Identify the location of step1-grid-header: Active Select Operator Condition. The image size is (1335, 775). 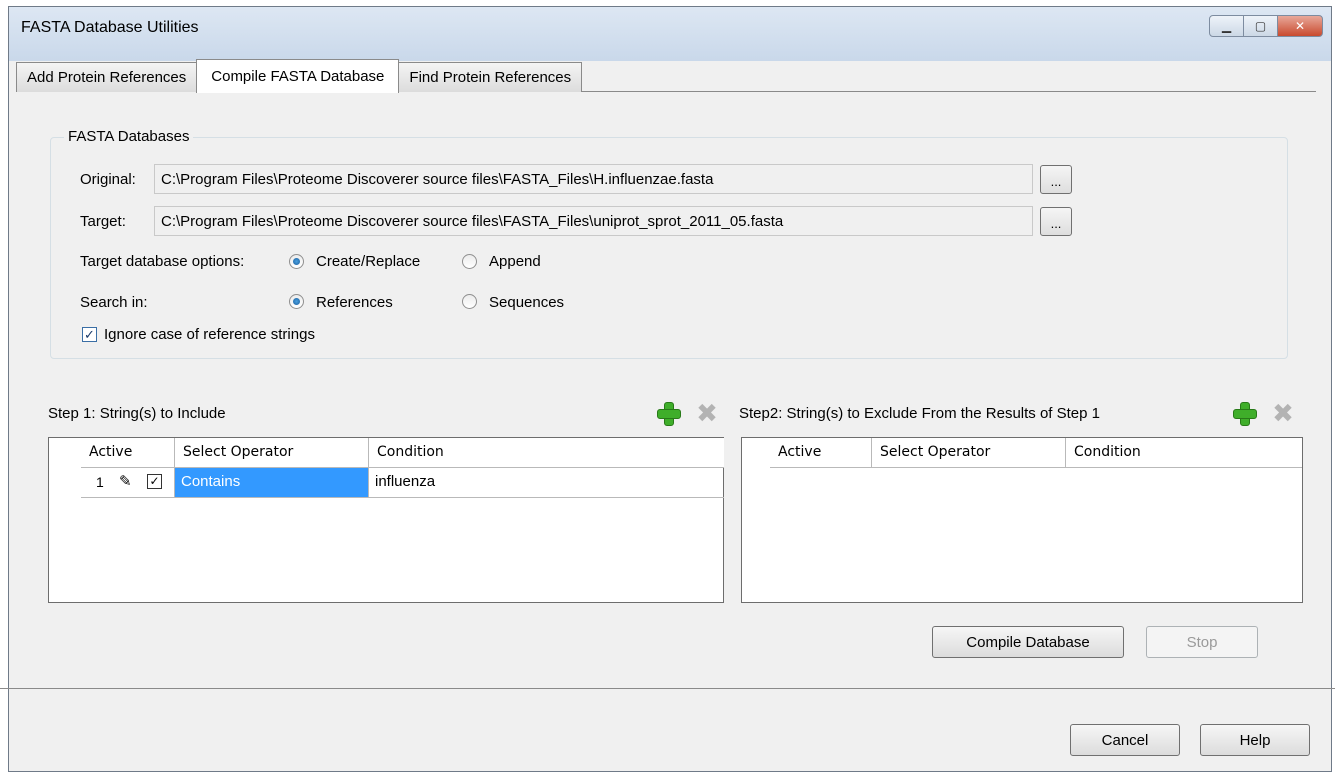
(402, 453).